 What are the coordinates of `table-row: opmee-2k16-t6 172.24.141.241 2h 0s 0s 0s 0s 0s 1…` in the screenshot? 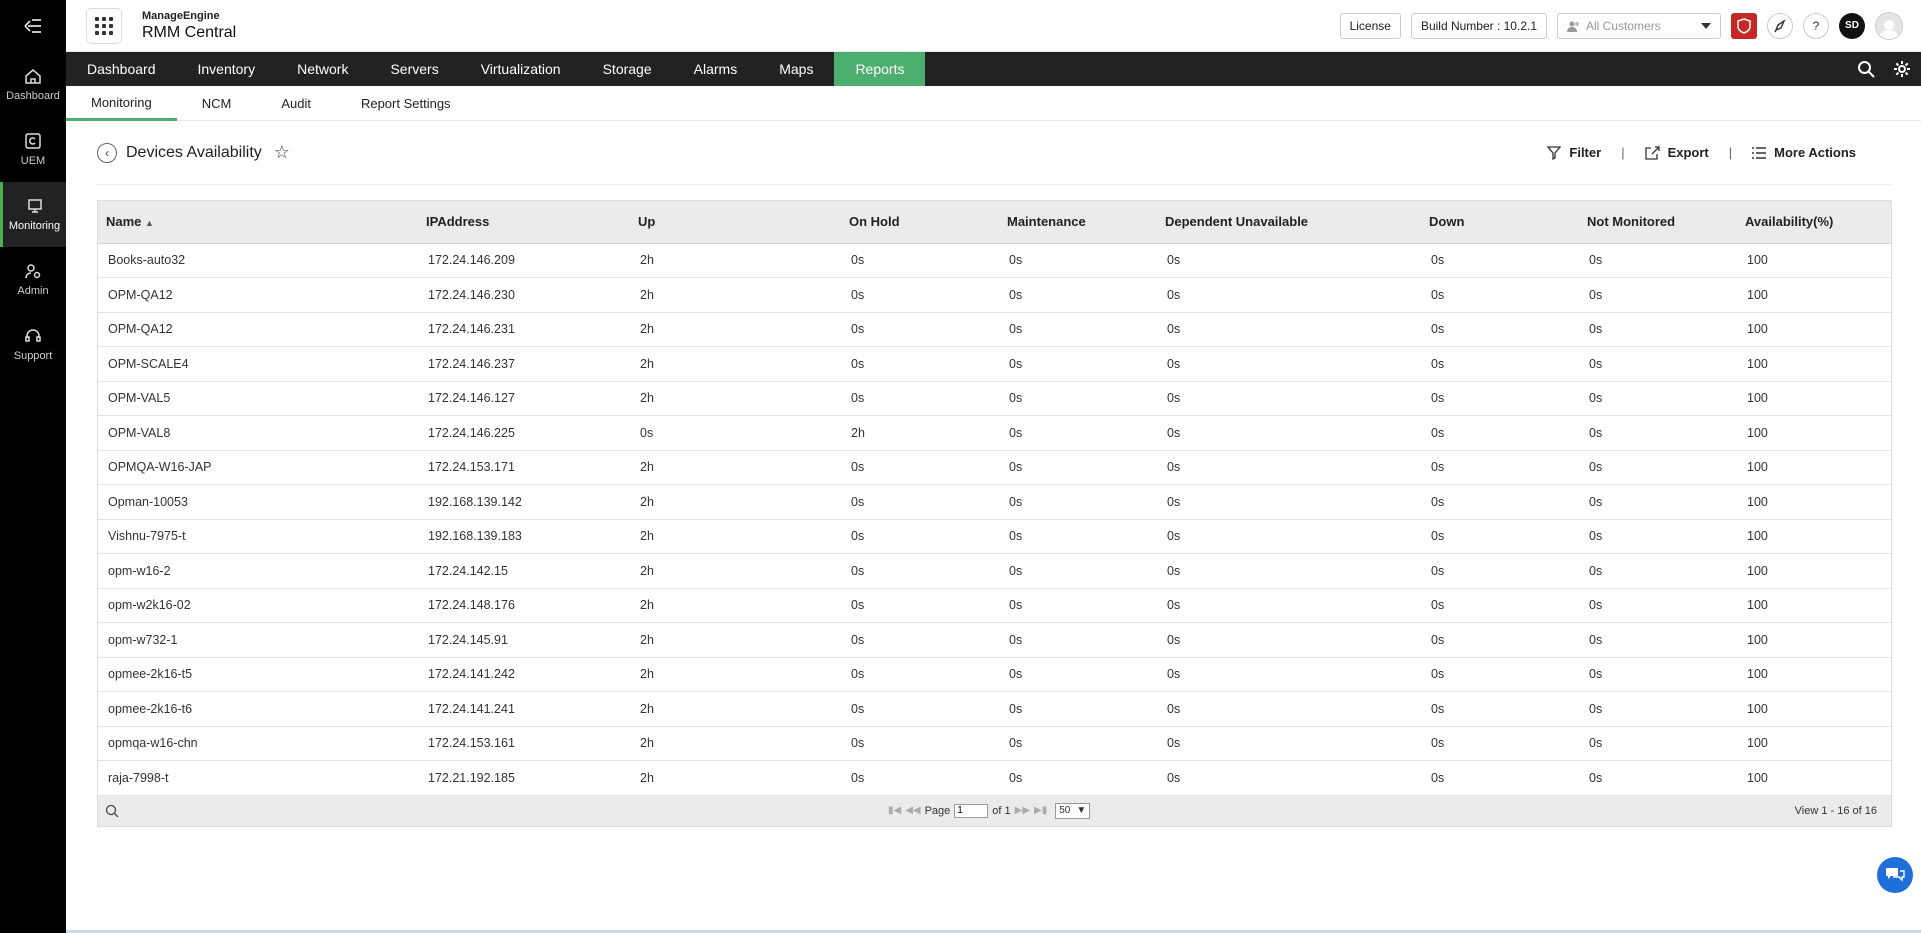 It's located at (994, 709).